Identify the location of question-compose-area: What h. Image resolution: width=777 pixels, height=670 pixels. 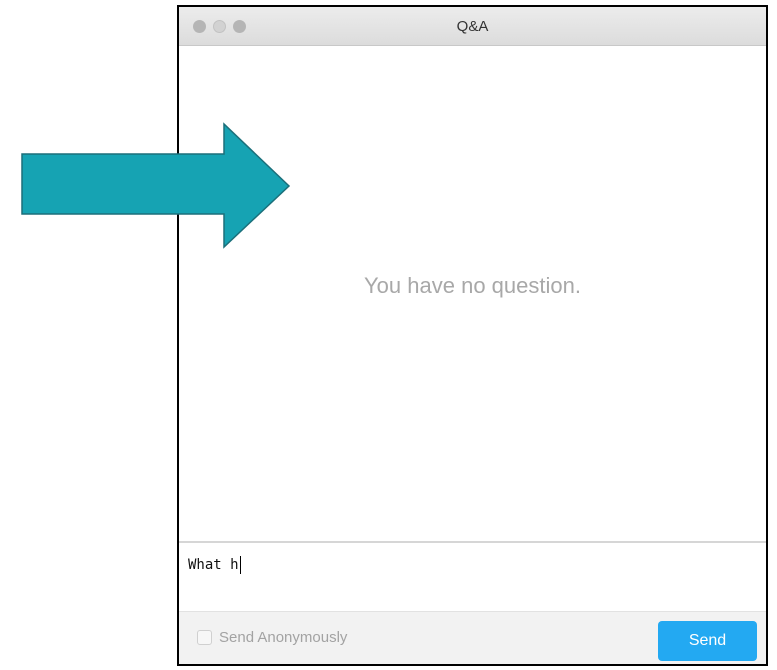
(472, 576).